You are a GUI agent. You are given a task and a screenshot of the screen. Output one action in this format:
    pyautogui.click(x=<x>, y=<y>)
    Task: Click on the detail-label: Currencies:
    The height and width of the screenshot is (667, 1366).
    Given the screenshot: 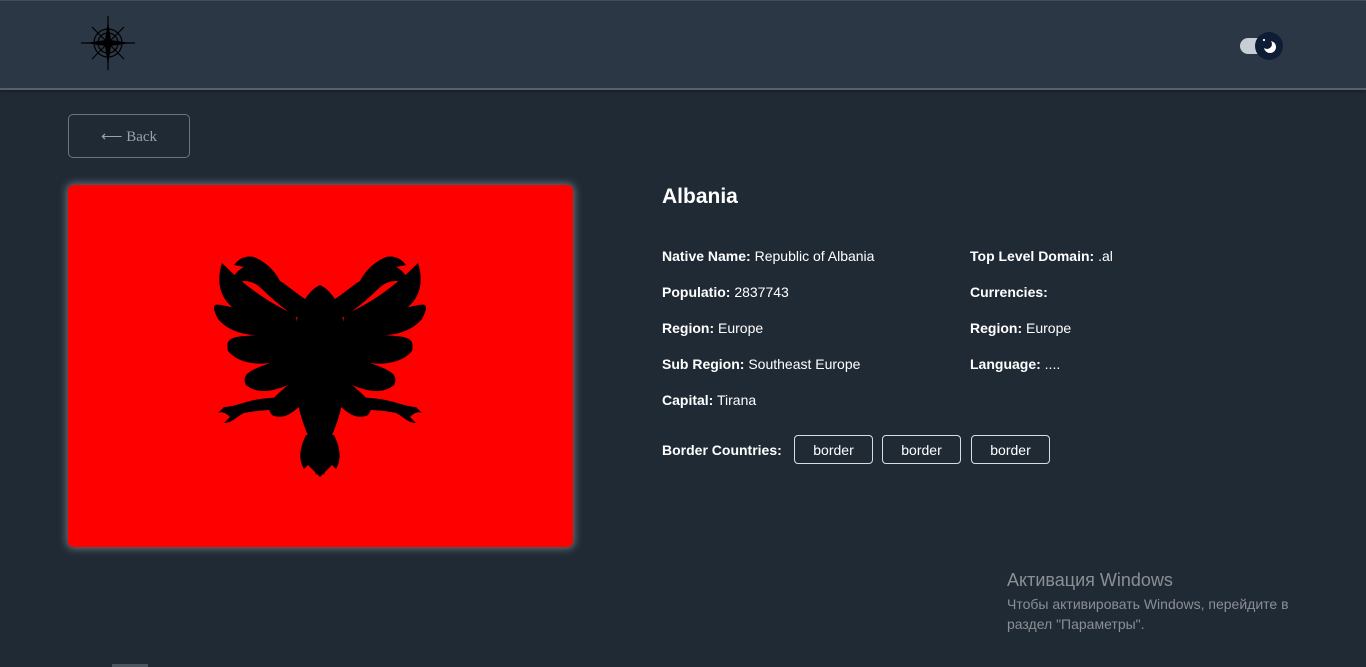 What is the action you would take?
    pyautogui.click(x=1009, y=292)
    